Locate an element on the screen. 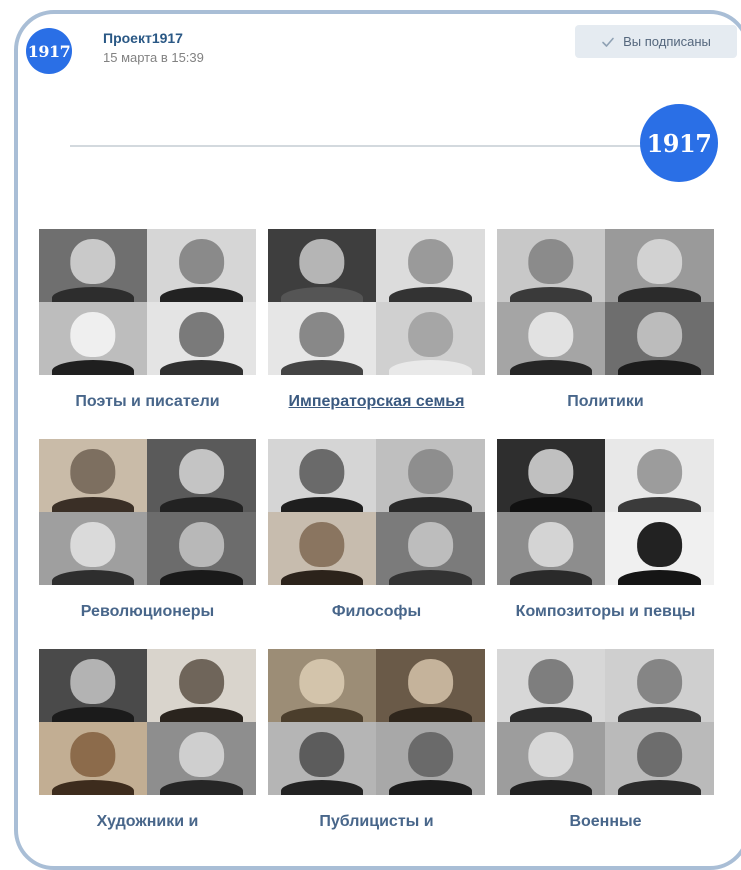 Image resolution: width=741 pixels, height=870 pixels. banner-divider is located at coordinates (370, 146).